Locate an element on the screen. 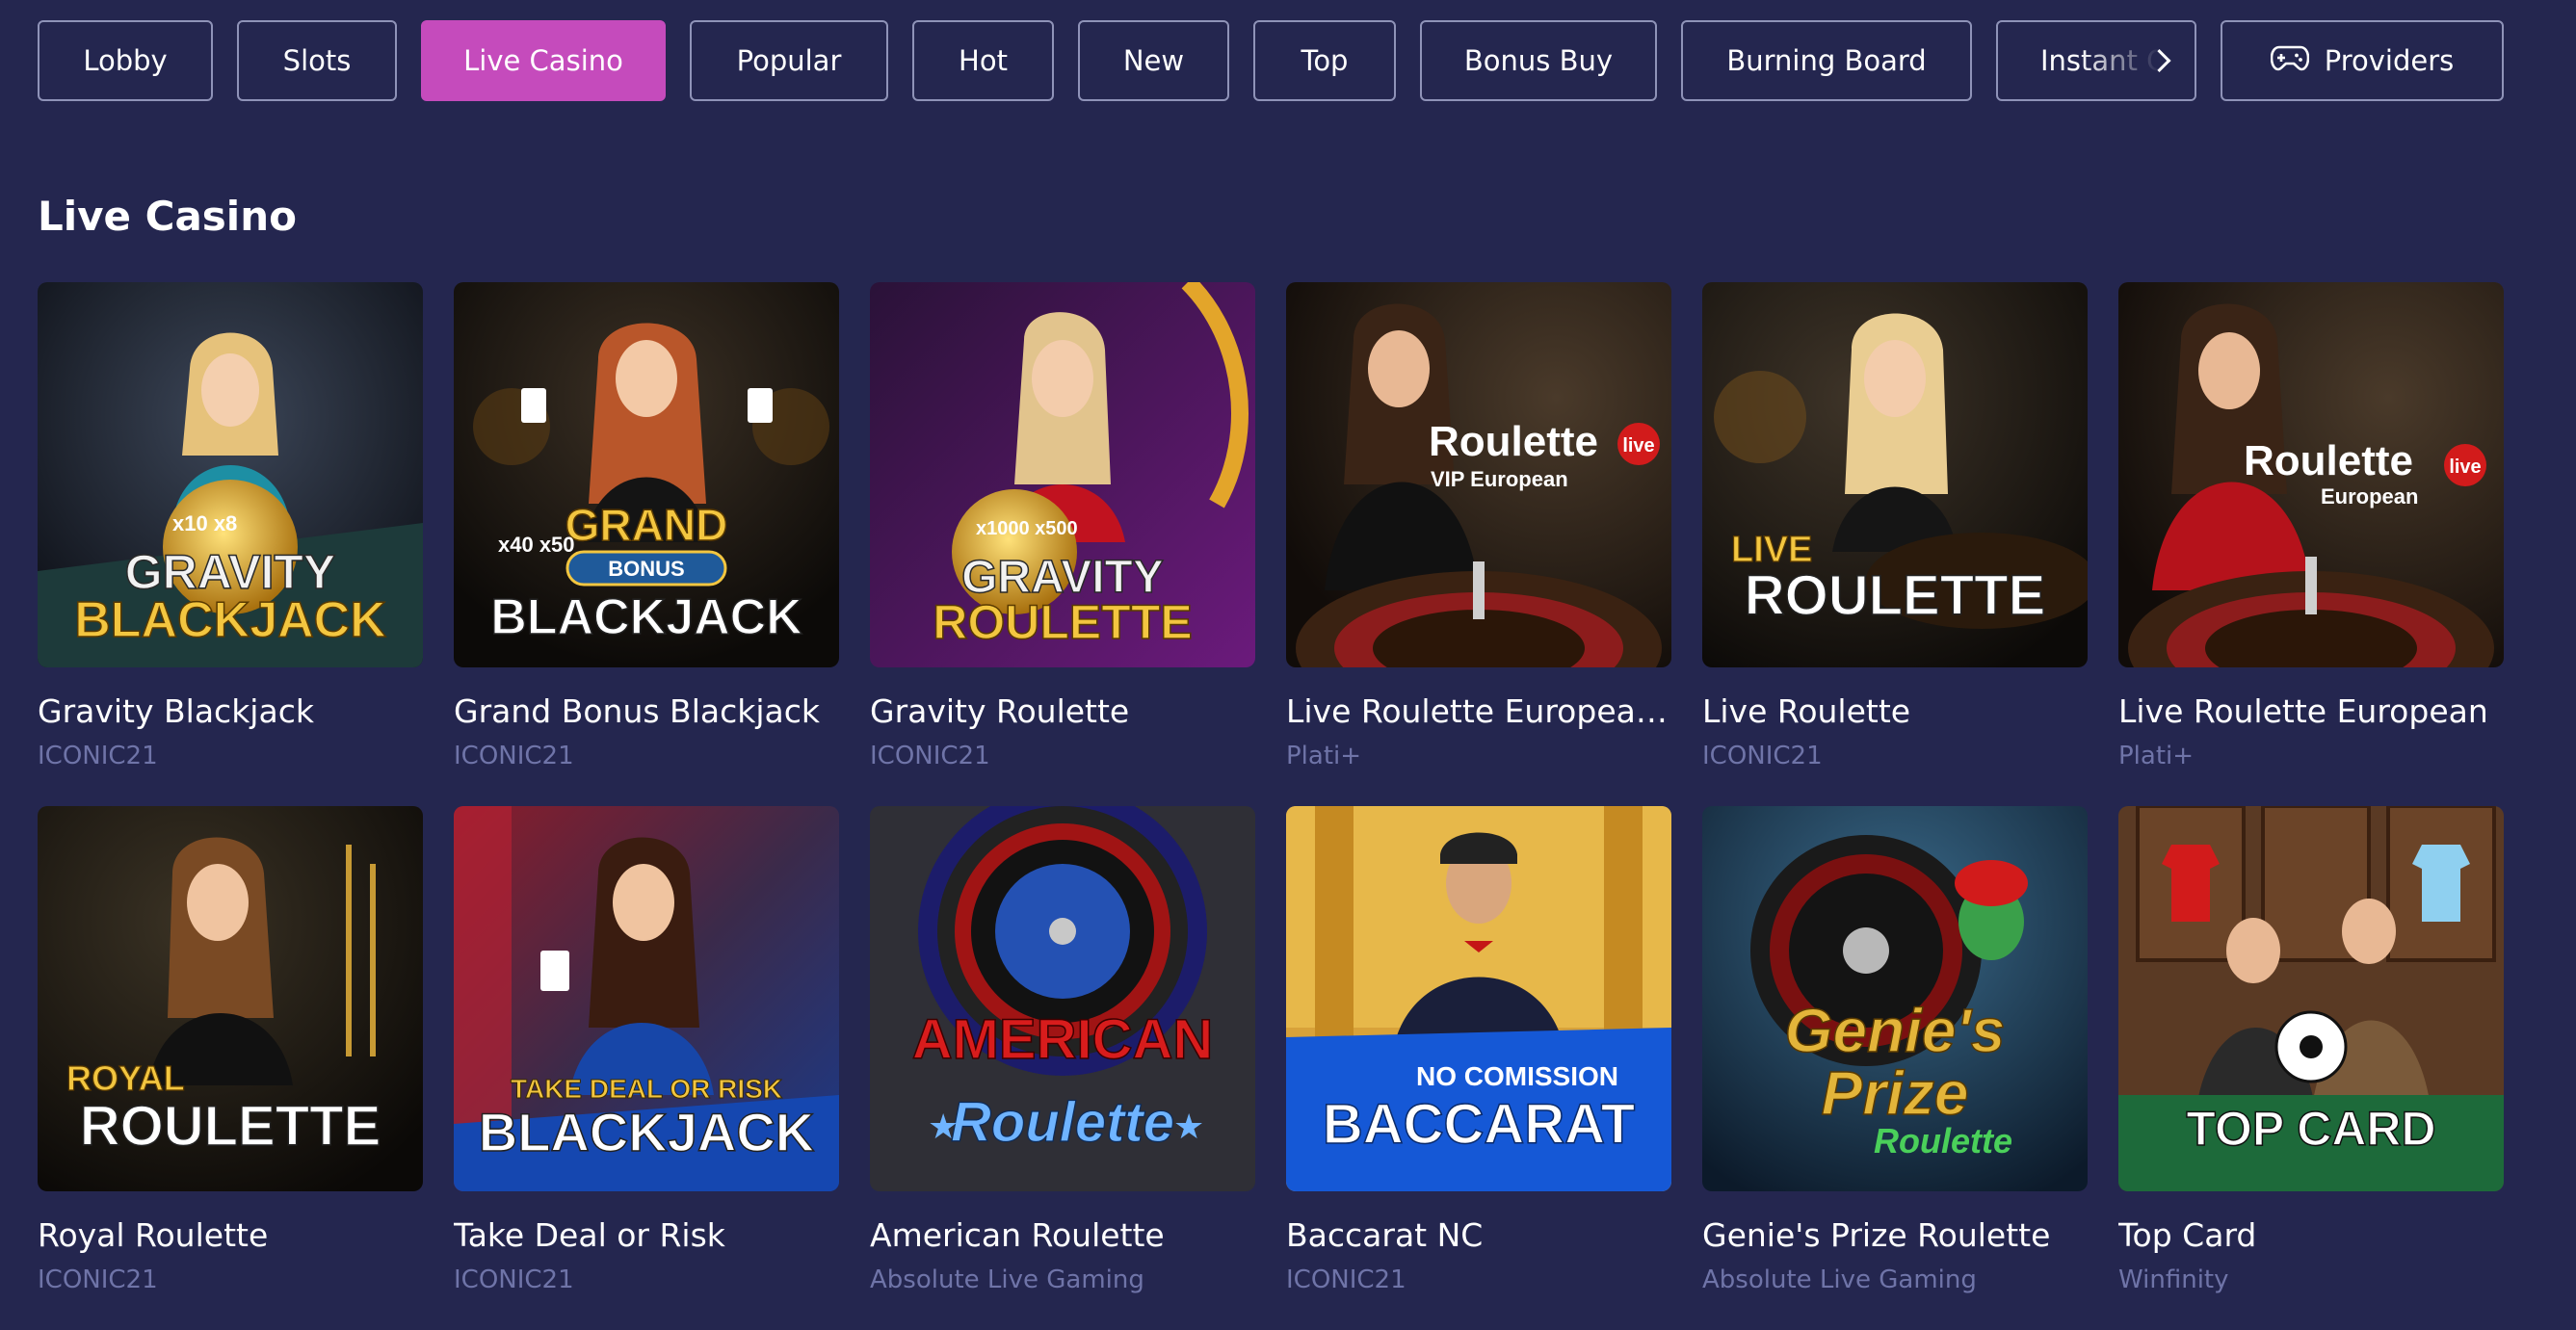 This screenshot has height=1330, width=2576. game-thumbnail: Genie's Prize Roulette is located at coordinates (1895, 998).